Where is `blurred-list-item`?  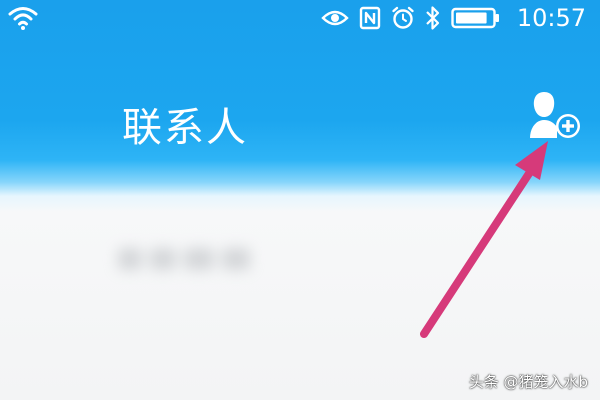
blurred-list-item is located at coordinates (193, 261).